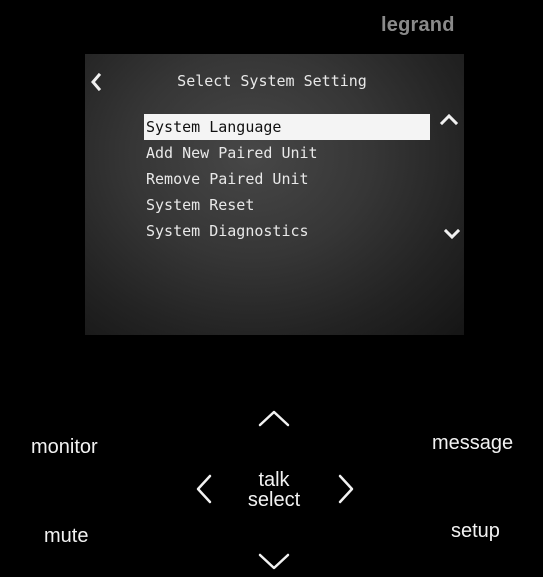 This screenshot has width=543, height=577. What do you see at coordinates (66, 536) in the screenshot?
I see `mute-button: mute` at bounding box center [66, 536].